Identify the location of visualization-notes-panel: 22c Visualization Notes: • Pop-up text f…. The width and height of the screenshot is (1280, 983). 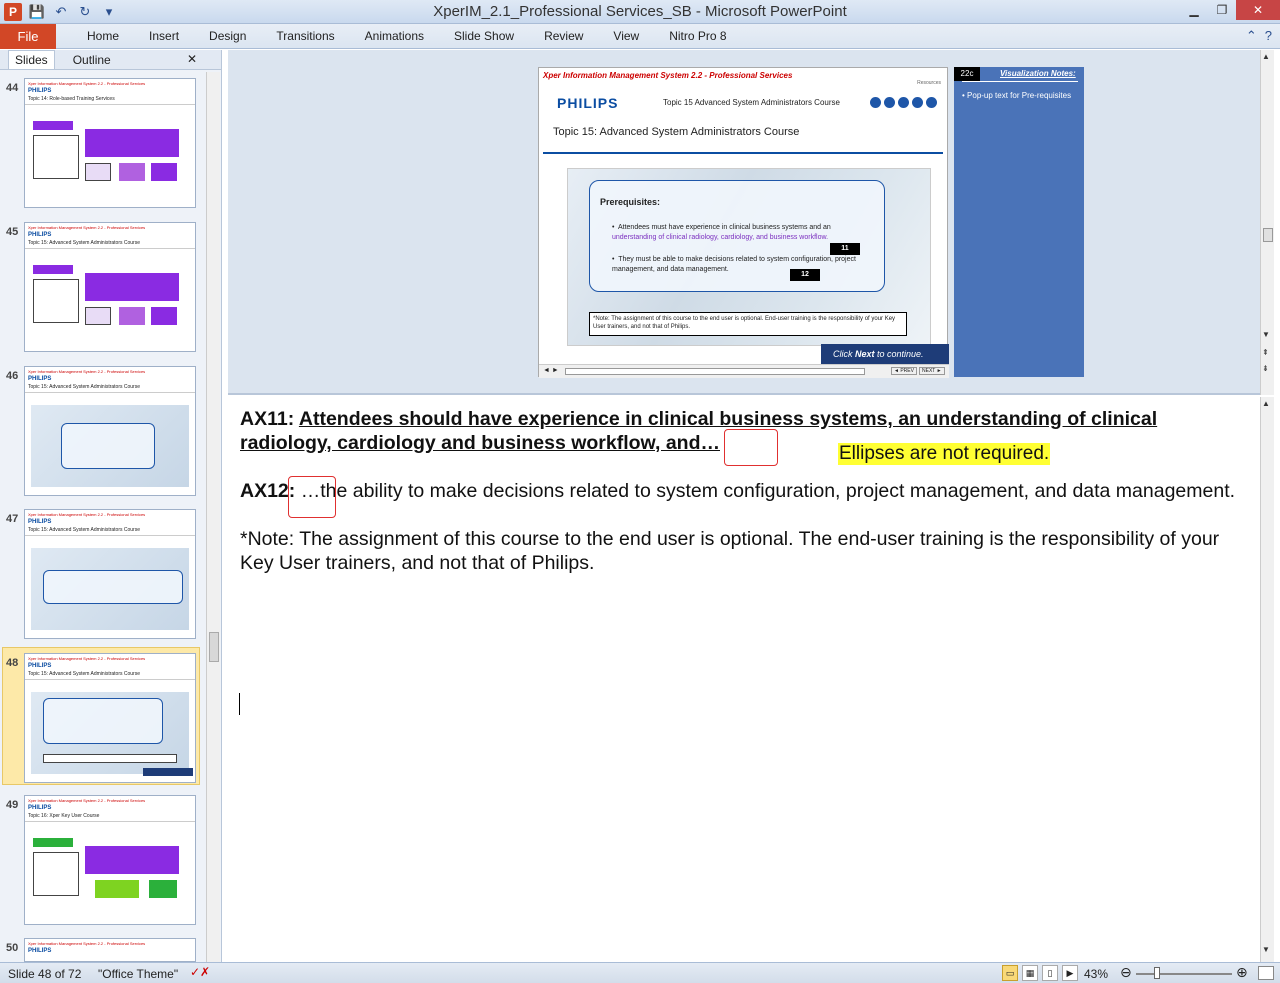
(1019, 222).